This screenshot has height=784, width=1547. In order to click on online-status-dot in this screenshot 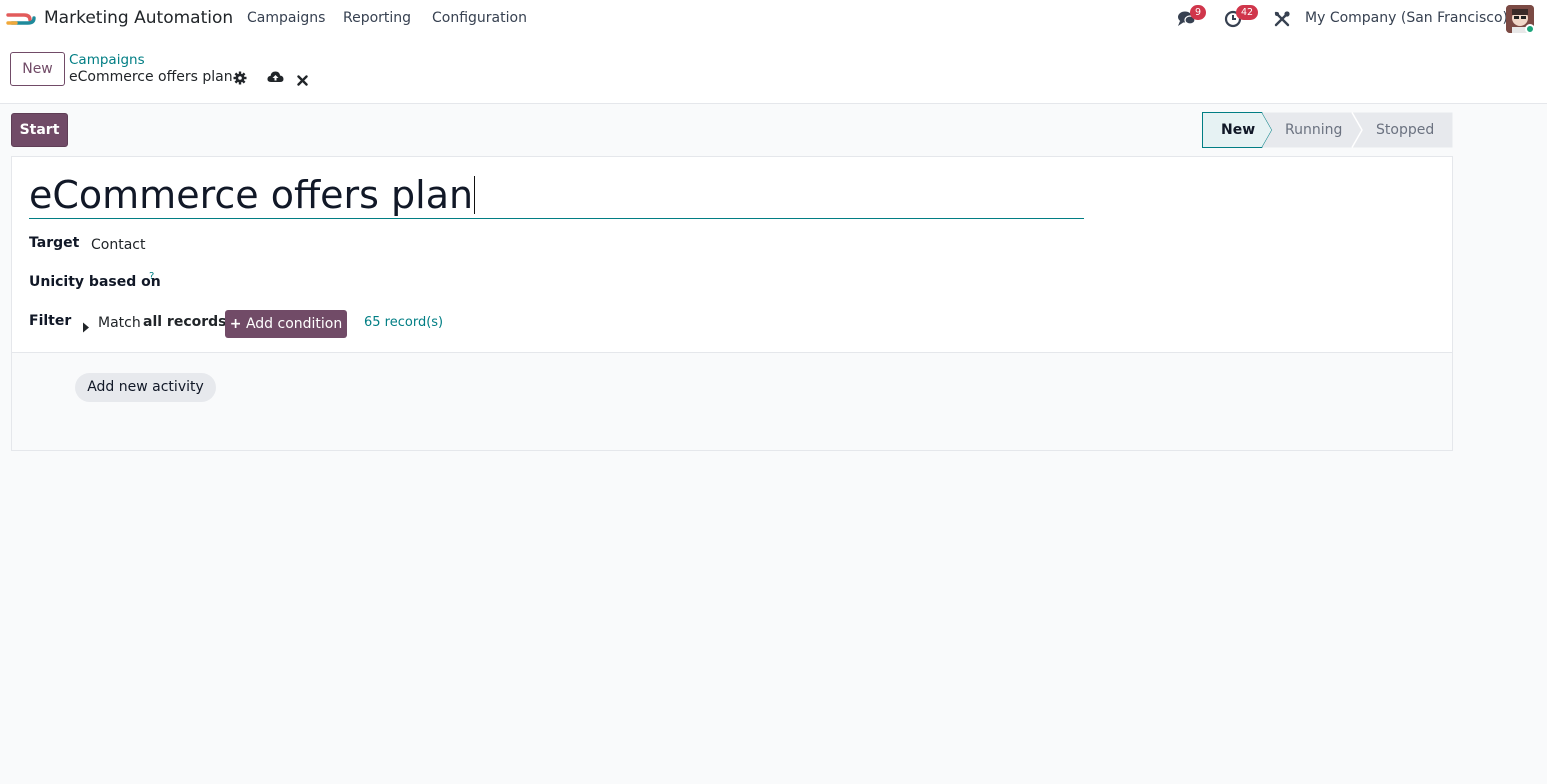, I will do `click(1530, 29)`.